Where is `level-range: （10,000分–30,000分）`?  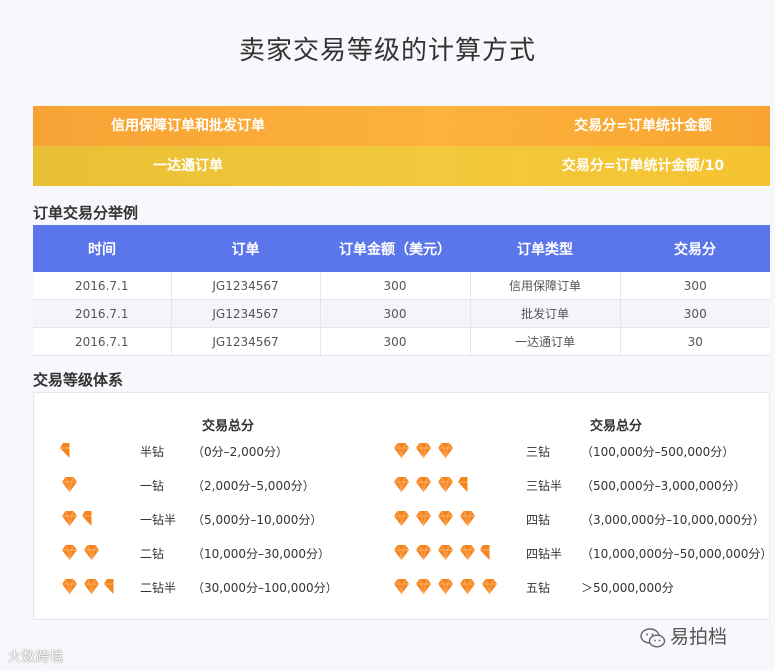 level-range: （10,000分–30,000分） is located at coordinates (261, 554).